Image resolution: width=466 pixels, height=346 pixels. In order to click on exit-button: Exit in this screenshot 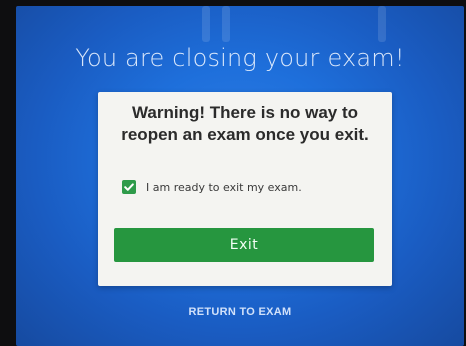, I will do `click(244, 245)`.